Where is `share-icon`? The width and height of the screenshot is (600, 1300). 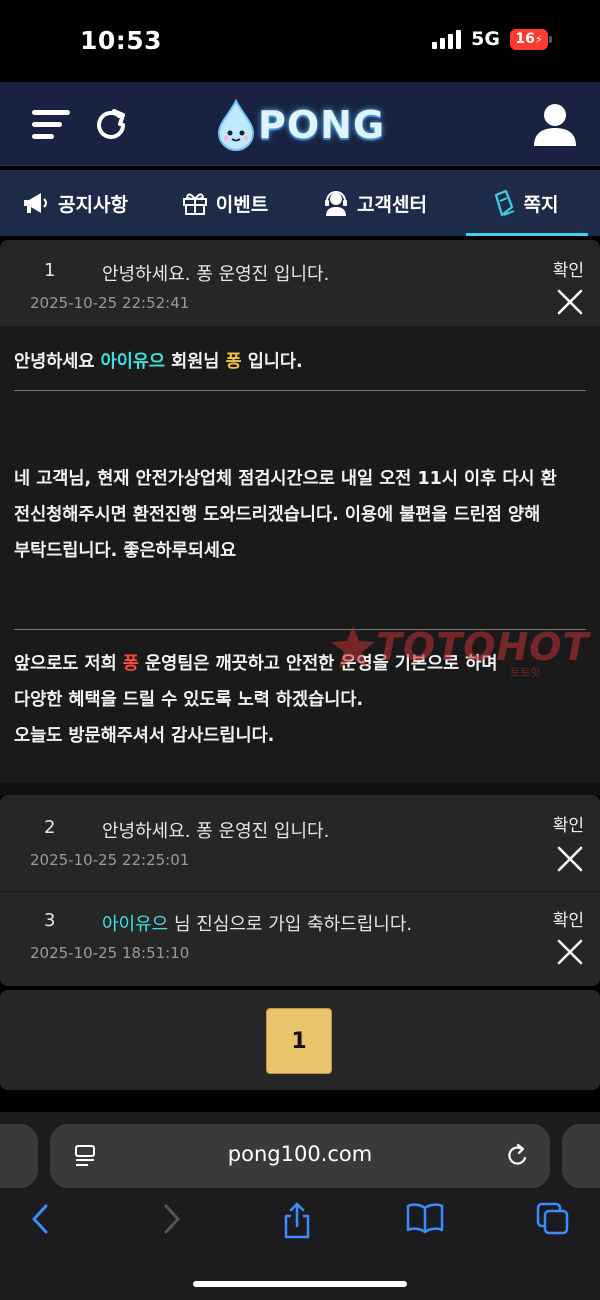 share-icon is located at coordinates (297, 1221).